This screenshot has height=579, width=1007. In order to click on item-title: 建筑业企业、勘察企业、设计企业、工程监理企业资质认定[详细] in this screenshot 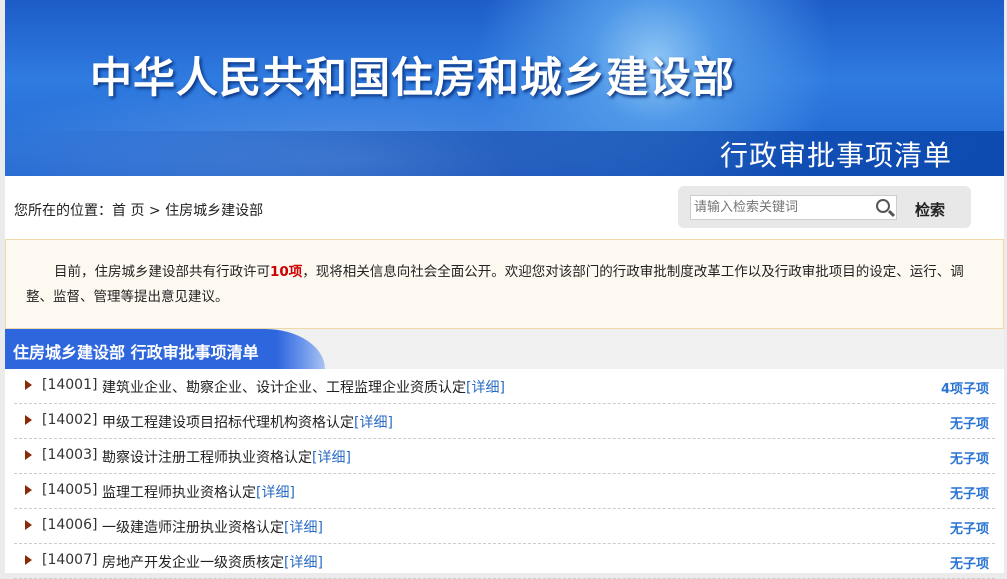, I will do `click(303, 387)`.